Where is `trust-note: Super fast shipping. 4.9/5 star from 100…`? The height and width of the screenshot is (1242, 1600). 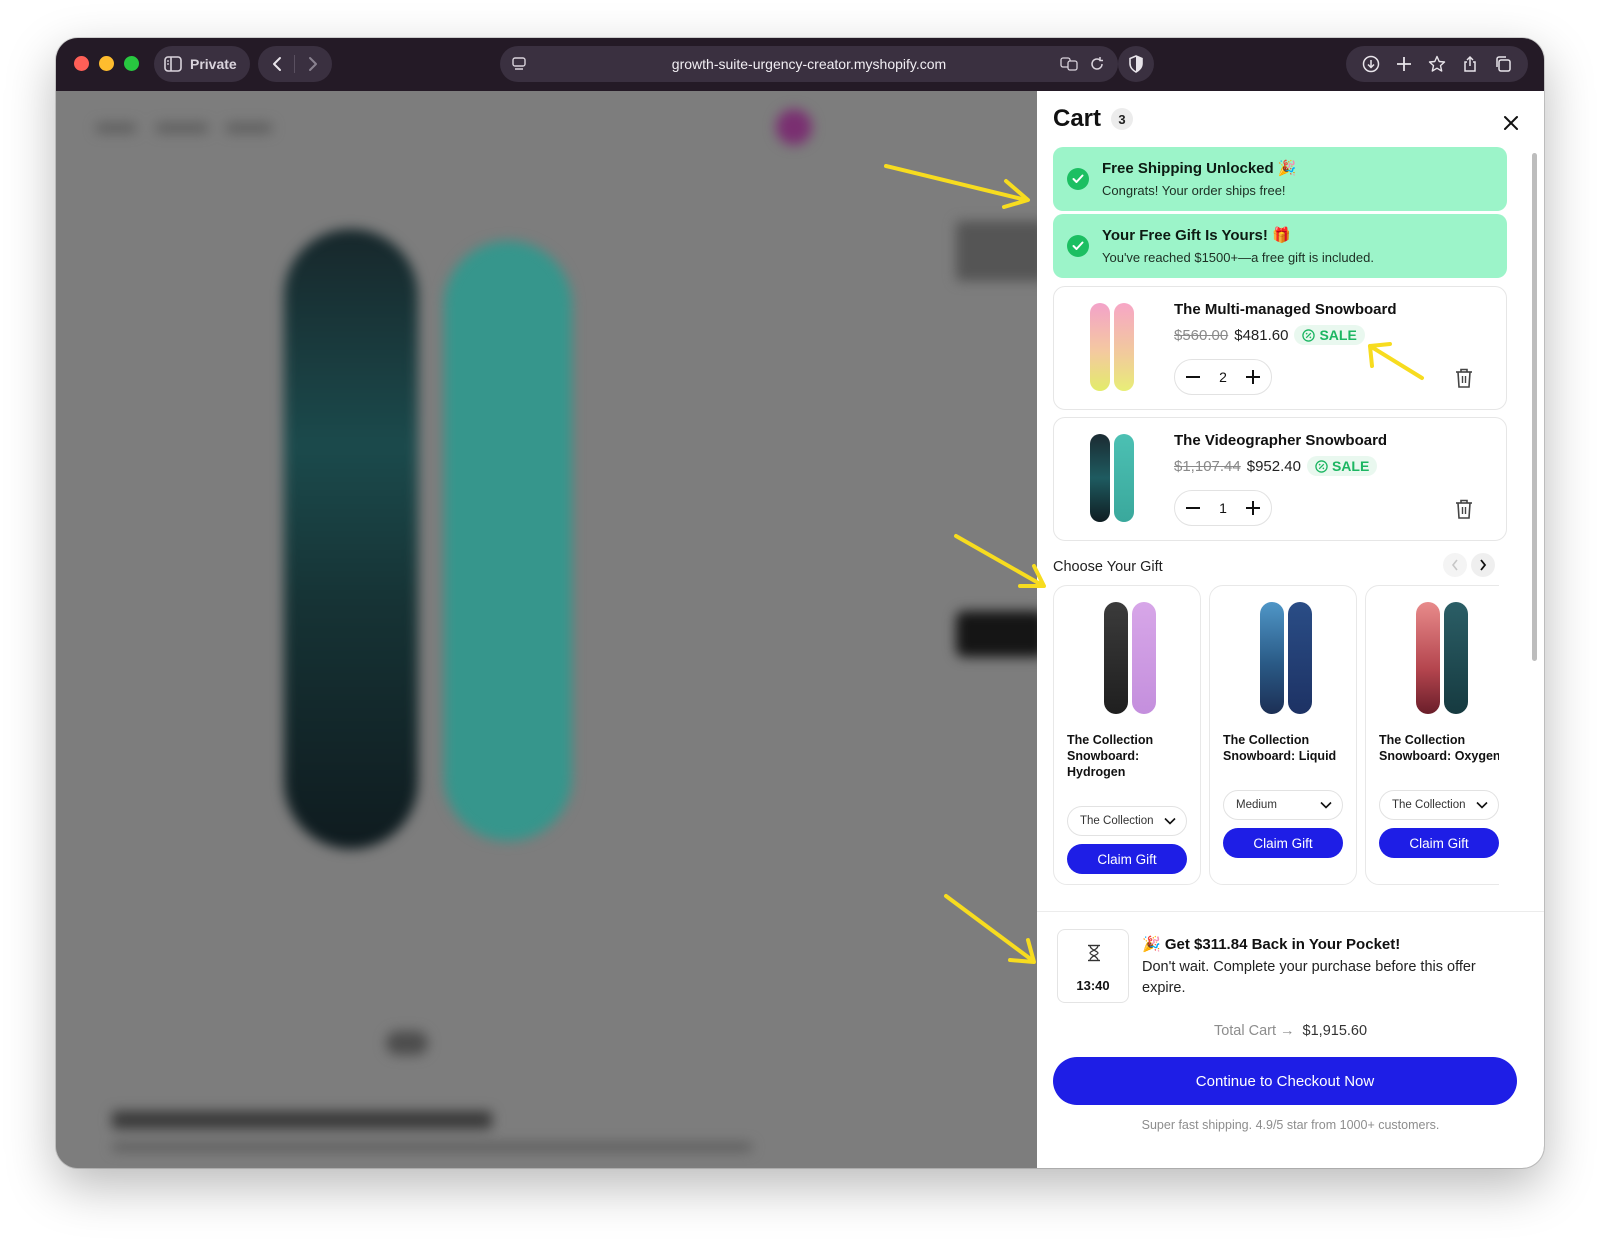
trust-note: Super fast shipping. 4.9/5 star from 100… is located at coordinates (1290, 1125).